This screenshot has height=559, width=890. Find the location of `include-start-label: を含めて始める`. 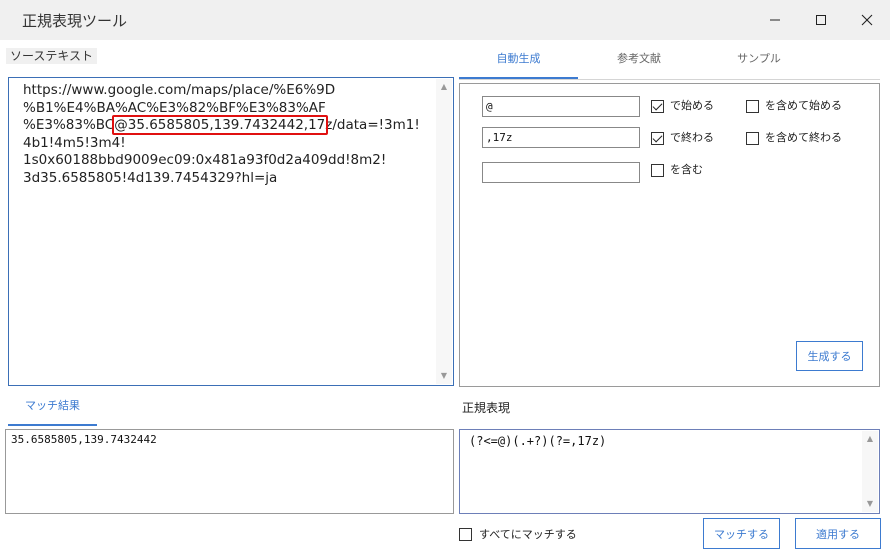

include-start-label: を含めて始める is located at coordinates (803, 105).